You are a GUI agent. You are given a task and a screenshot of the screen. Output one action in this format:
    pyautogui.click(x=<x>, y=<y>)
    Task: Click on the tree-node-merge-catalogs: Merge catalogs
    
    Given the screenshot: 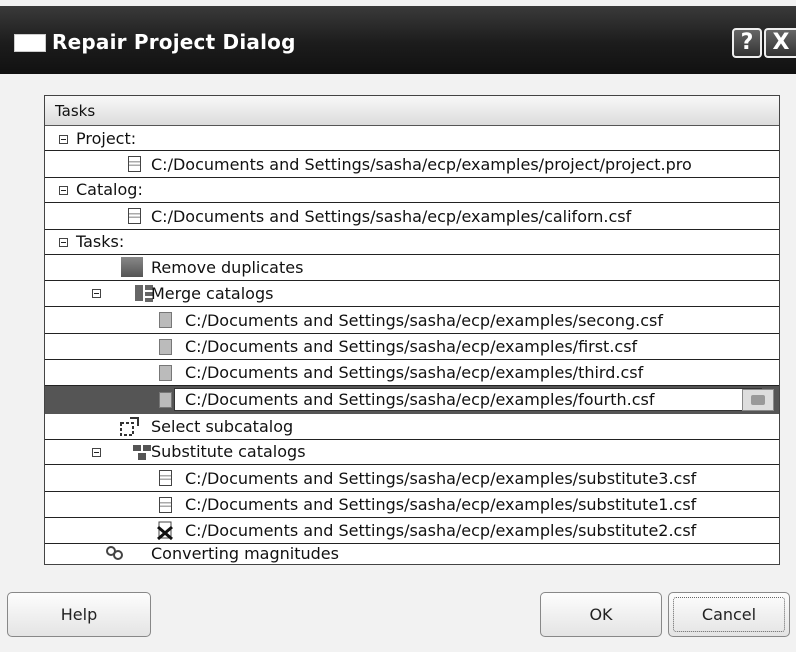 What is the action you would take?
    pyautogui.click(x=412, y=294)
    